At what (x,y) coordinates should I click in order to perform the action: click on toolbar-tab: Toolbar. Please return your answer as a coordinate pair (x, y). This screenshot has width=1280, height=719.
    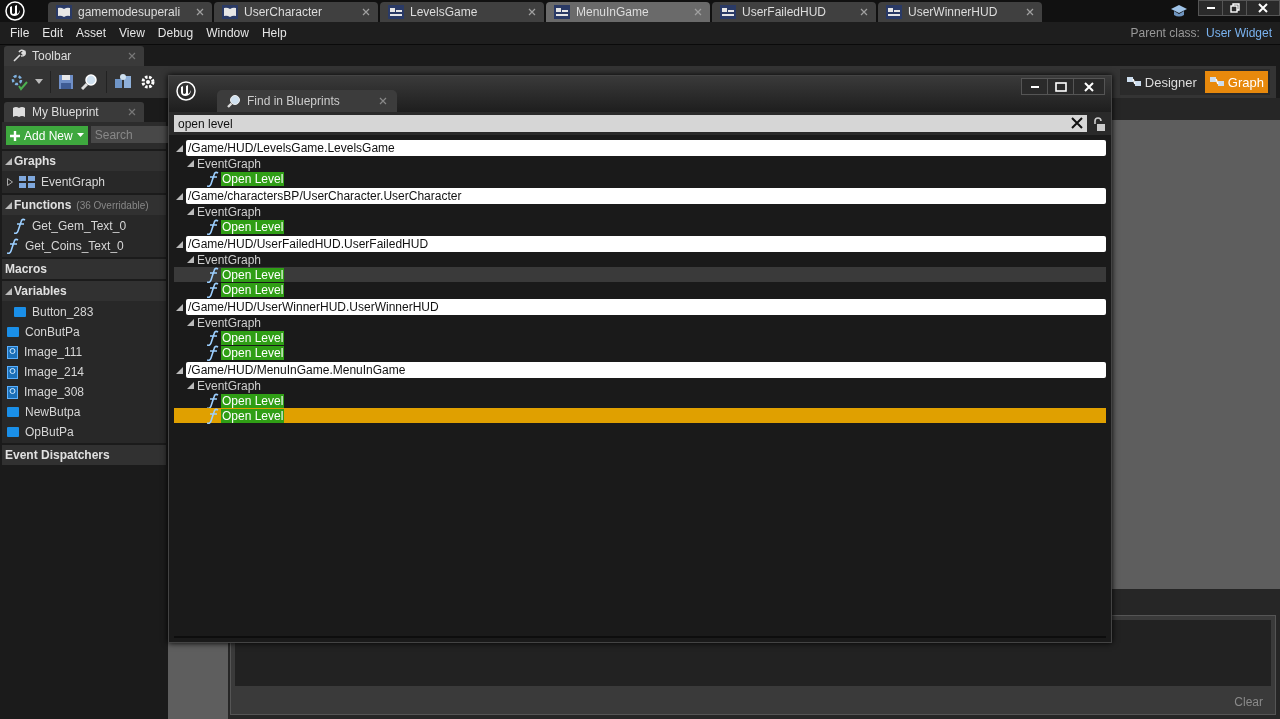
    Looking at the image, I should click on (74, 56).